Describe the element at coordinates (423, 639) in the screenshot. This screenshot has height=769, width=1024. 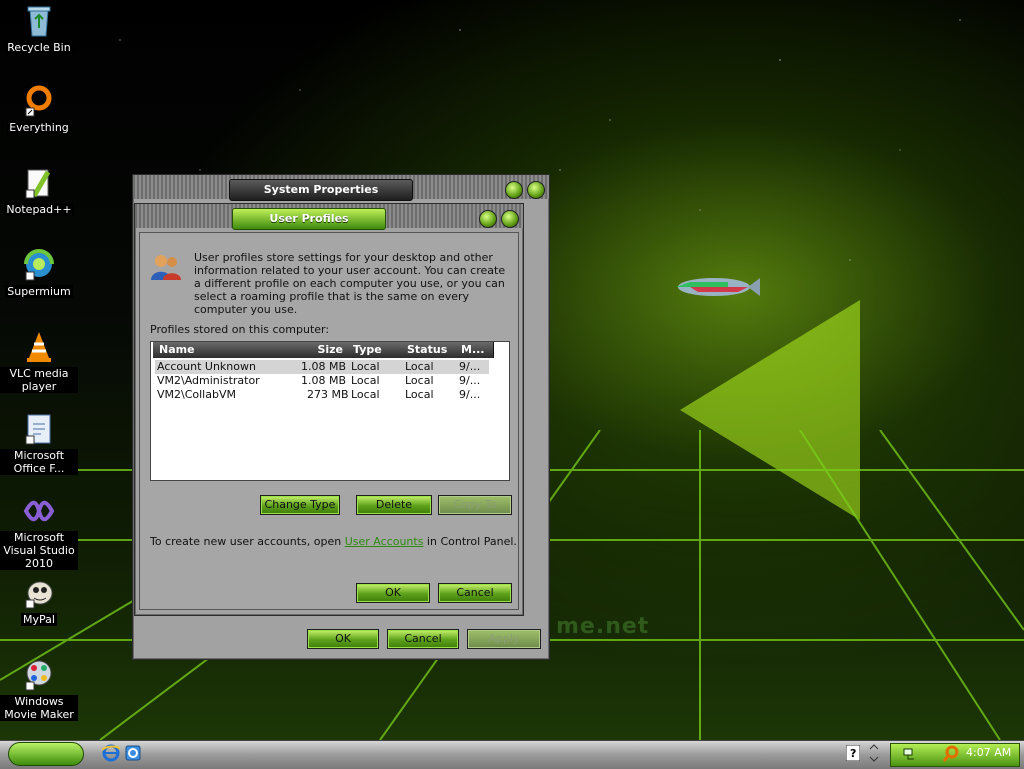
I see `system-cancel-button: Cancel` at that location.